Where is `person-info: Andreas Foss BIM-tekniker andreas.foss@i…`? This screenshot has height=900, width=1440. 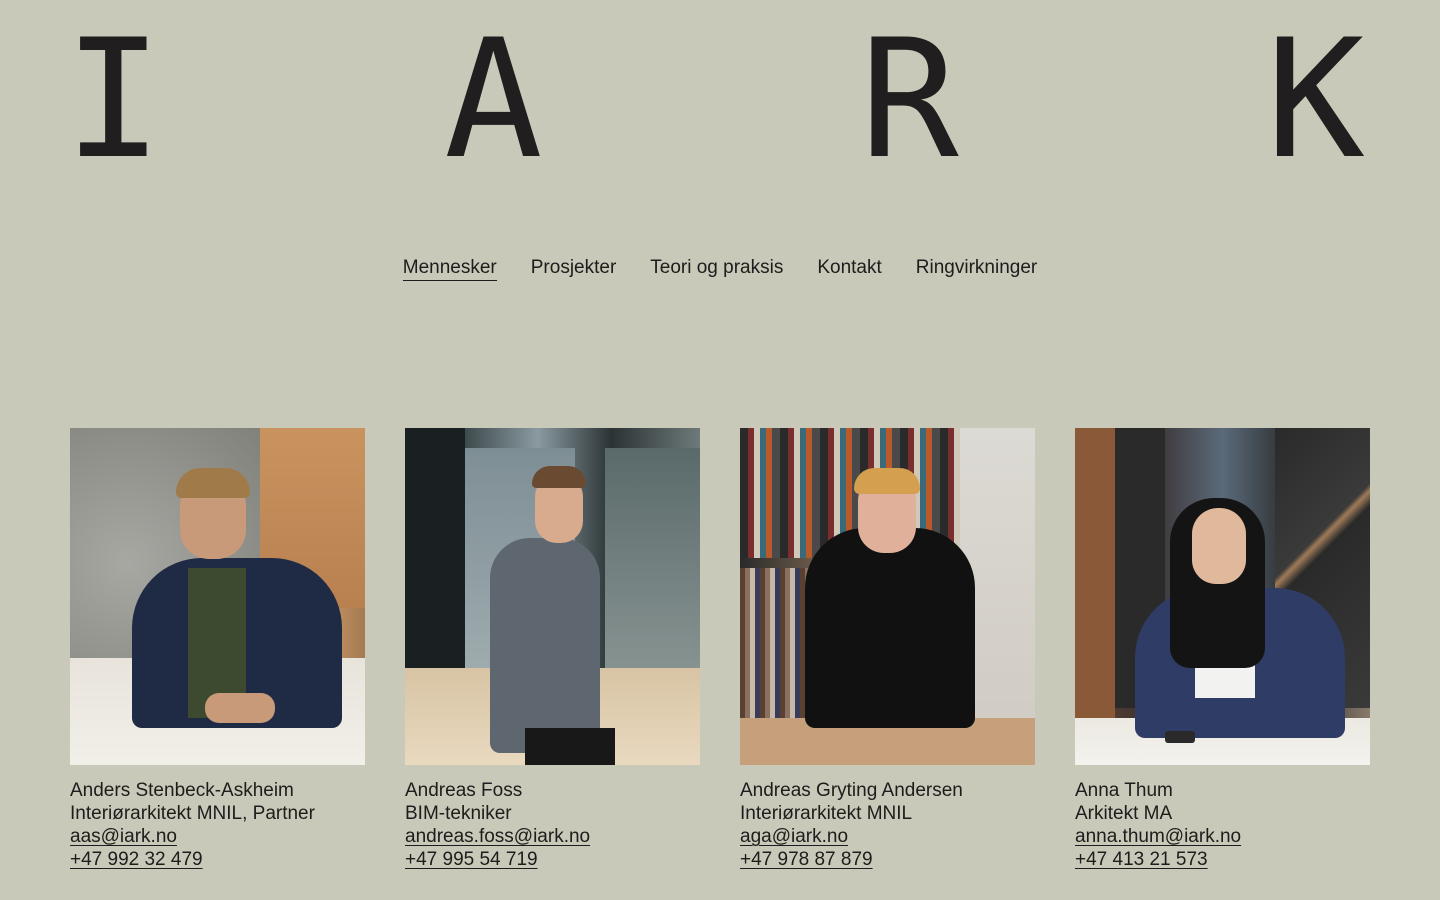 person-info: Andreas Foss BIM-tekniker andreas.foss@i… is located at coordinates (552, 825).